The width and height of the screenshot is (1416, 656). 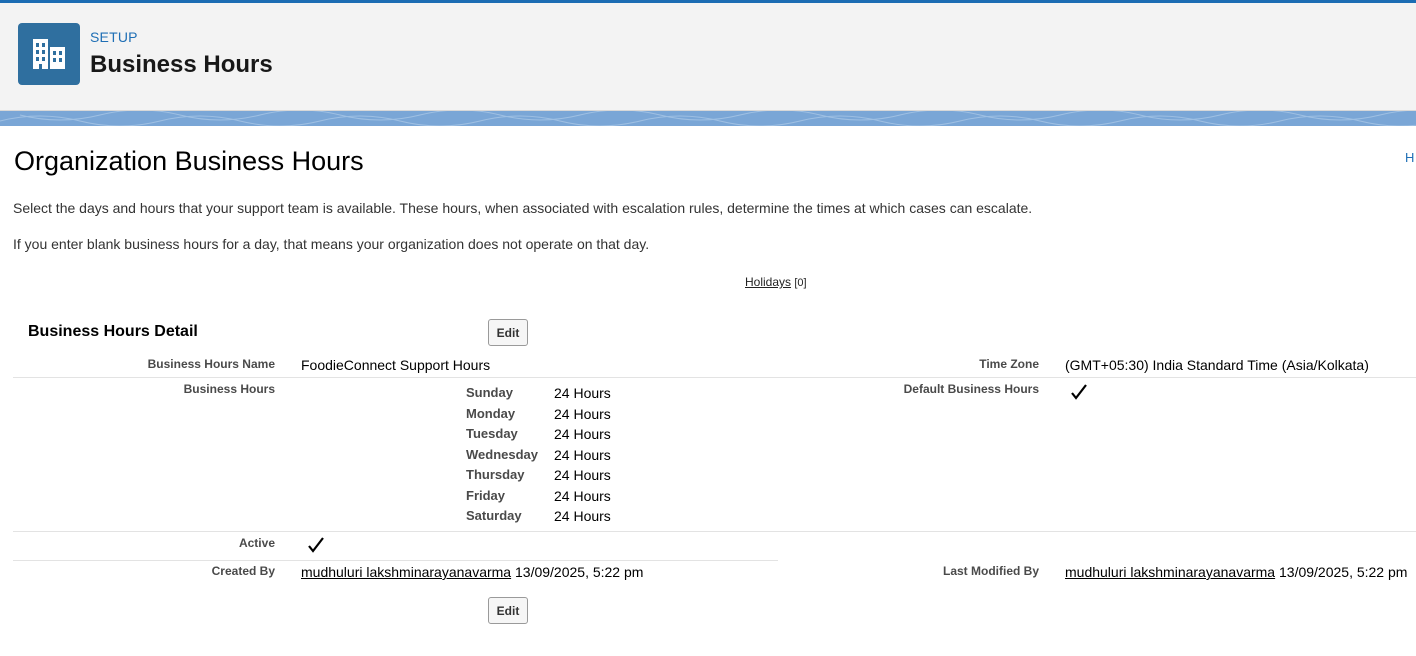 What do you see at coordinates (181, 64) in the screenshot?
I see `page-title: Business Hours` at bounding box center [181, 64].